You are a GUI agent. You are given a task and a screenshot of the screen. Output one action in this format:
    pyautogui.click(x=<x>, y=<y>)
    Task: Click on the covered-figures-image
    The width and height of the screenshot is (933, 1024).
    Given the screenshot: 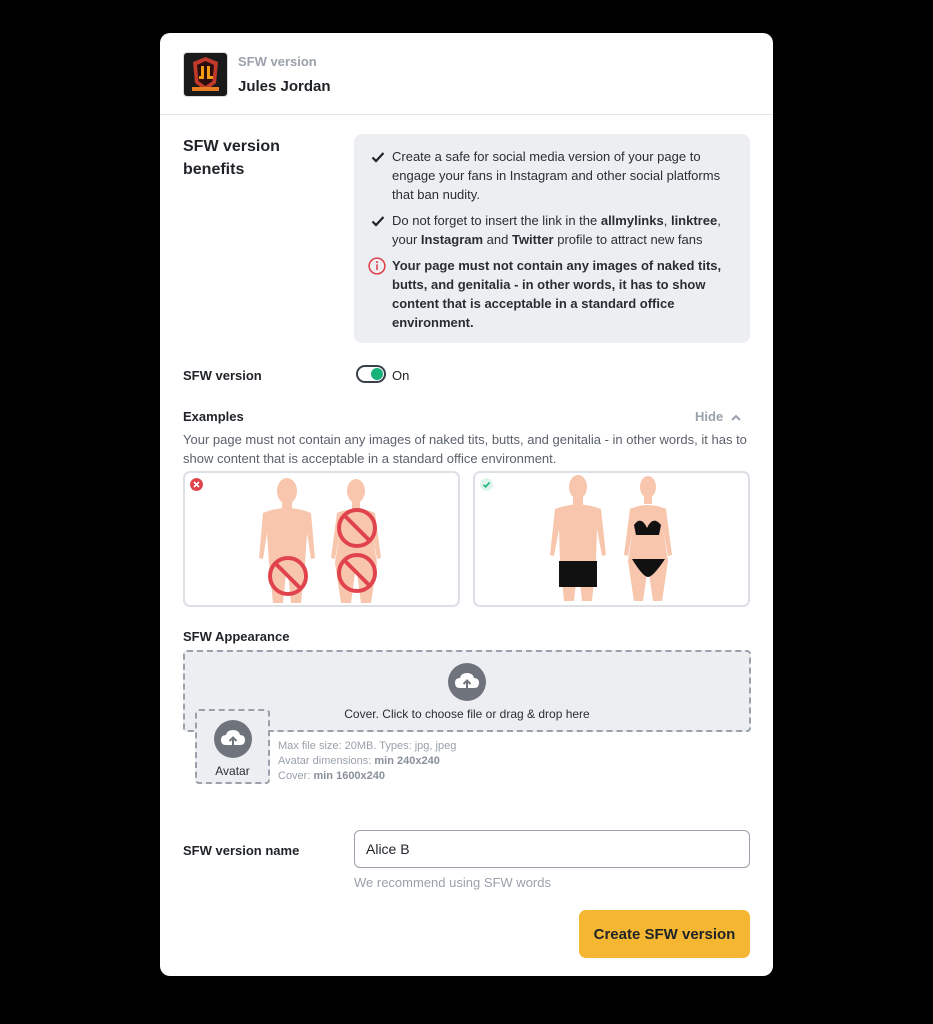 What is the action you would take?
    pyautogui.click(x=611, y=538)
    